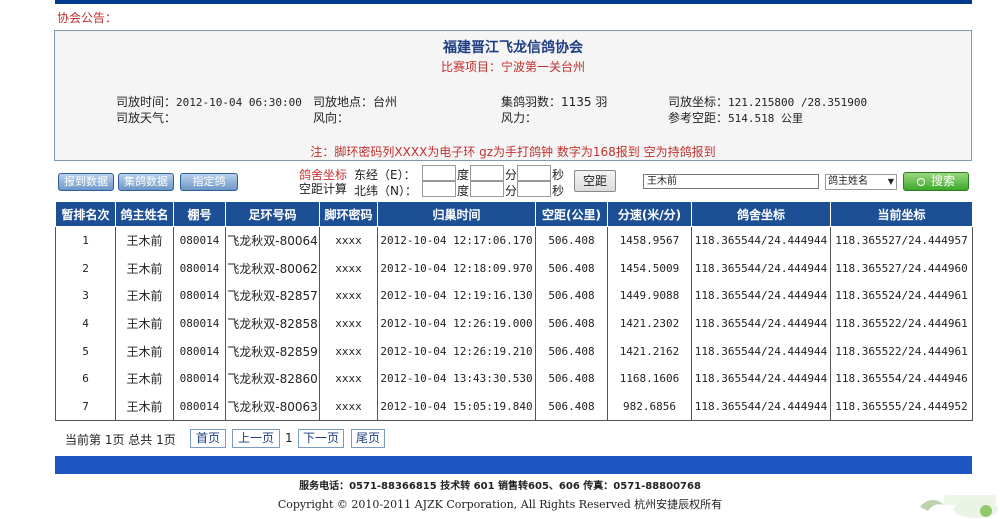 Image resolution: width=1000 pixels, height=519 pixels. I want to click on reference-distance-value: 514.518 公里, so click(765, 118).